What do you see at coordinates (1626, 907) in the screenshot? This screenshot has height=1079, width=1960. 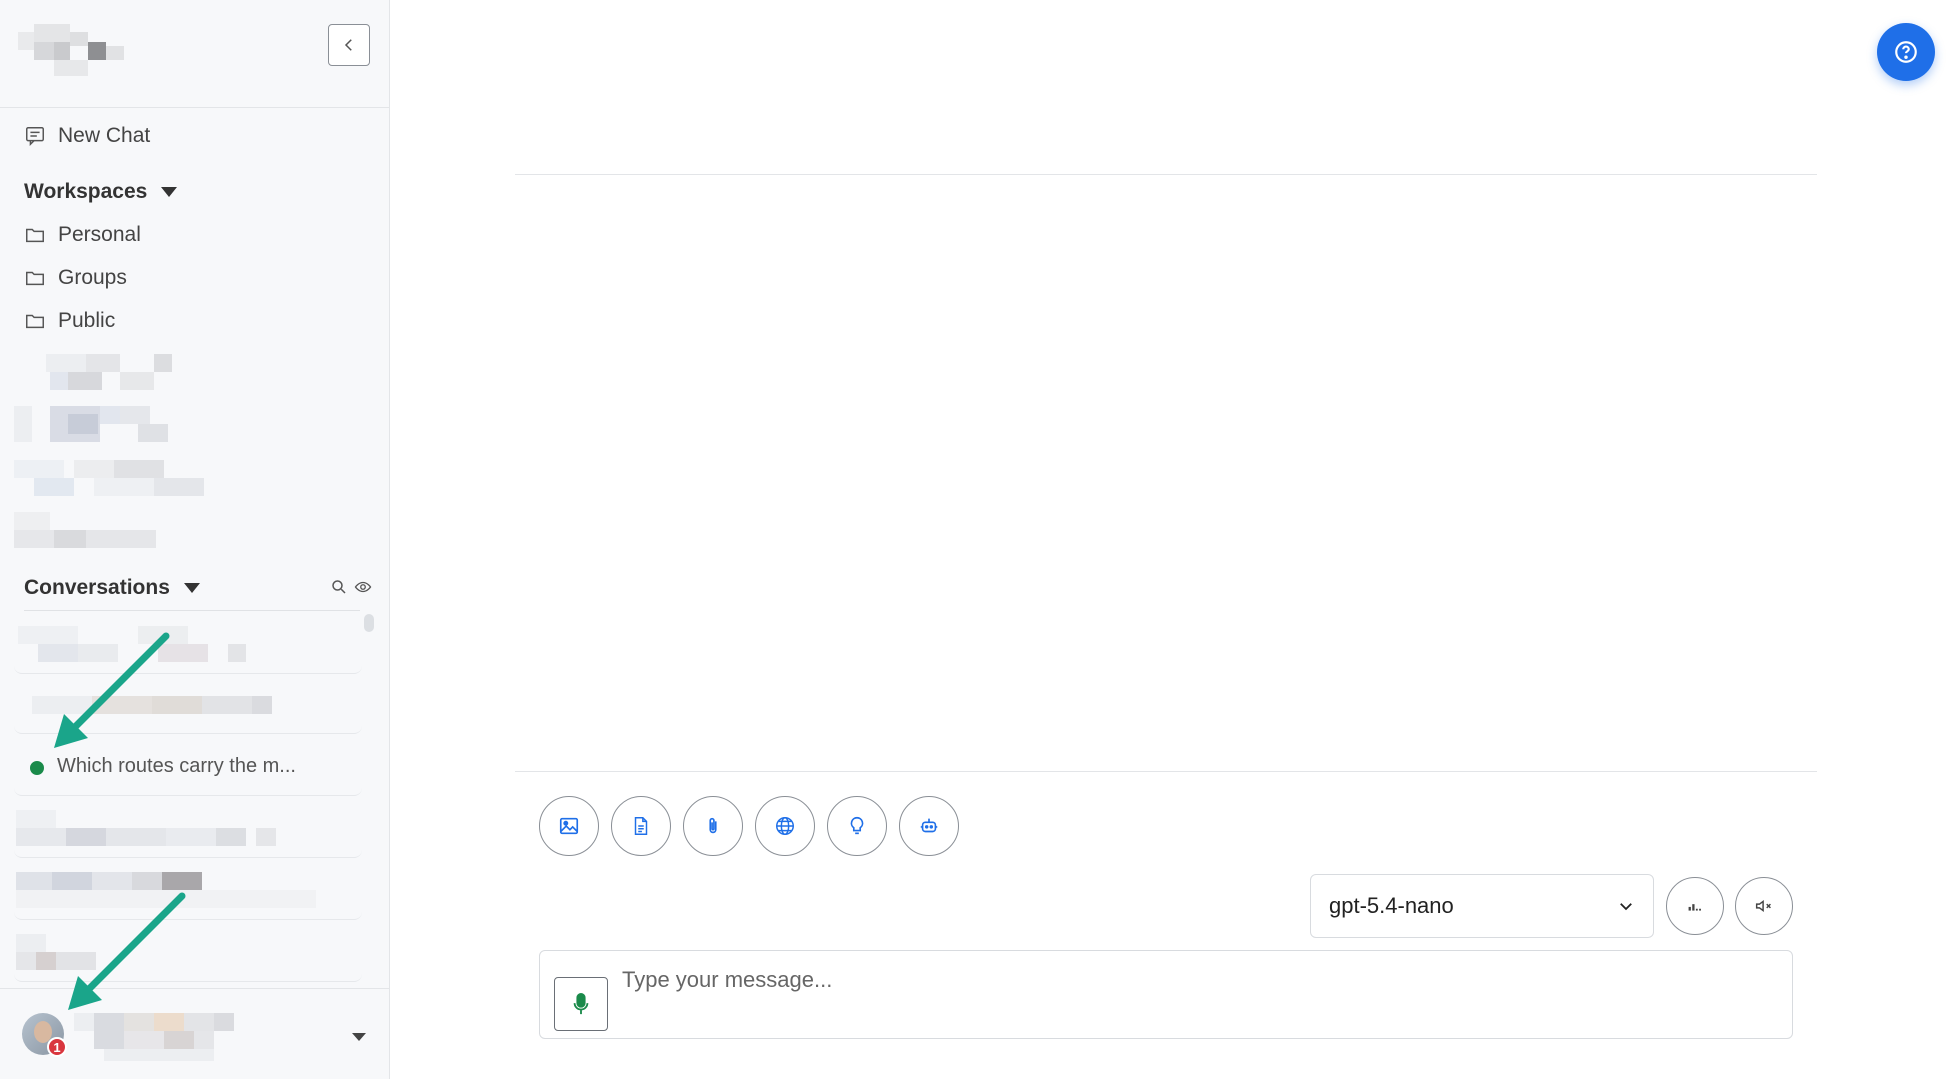 I see `chevron-down-icon` at bounding box center [1626, 907].